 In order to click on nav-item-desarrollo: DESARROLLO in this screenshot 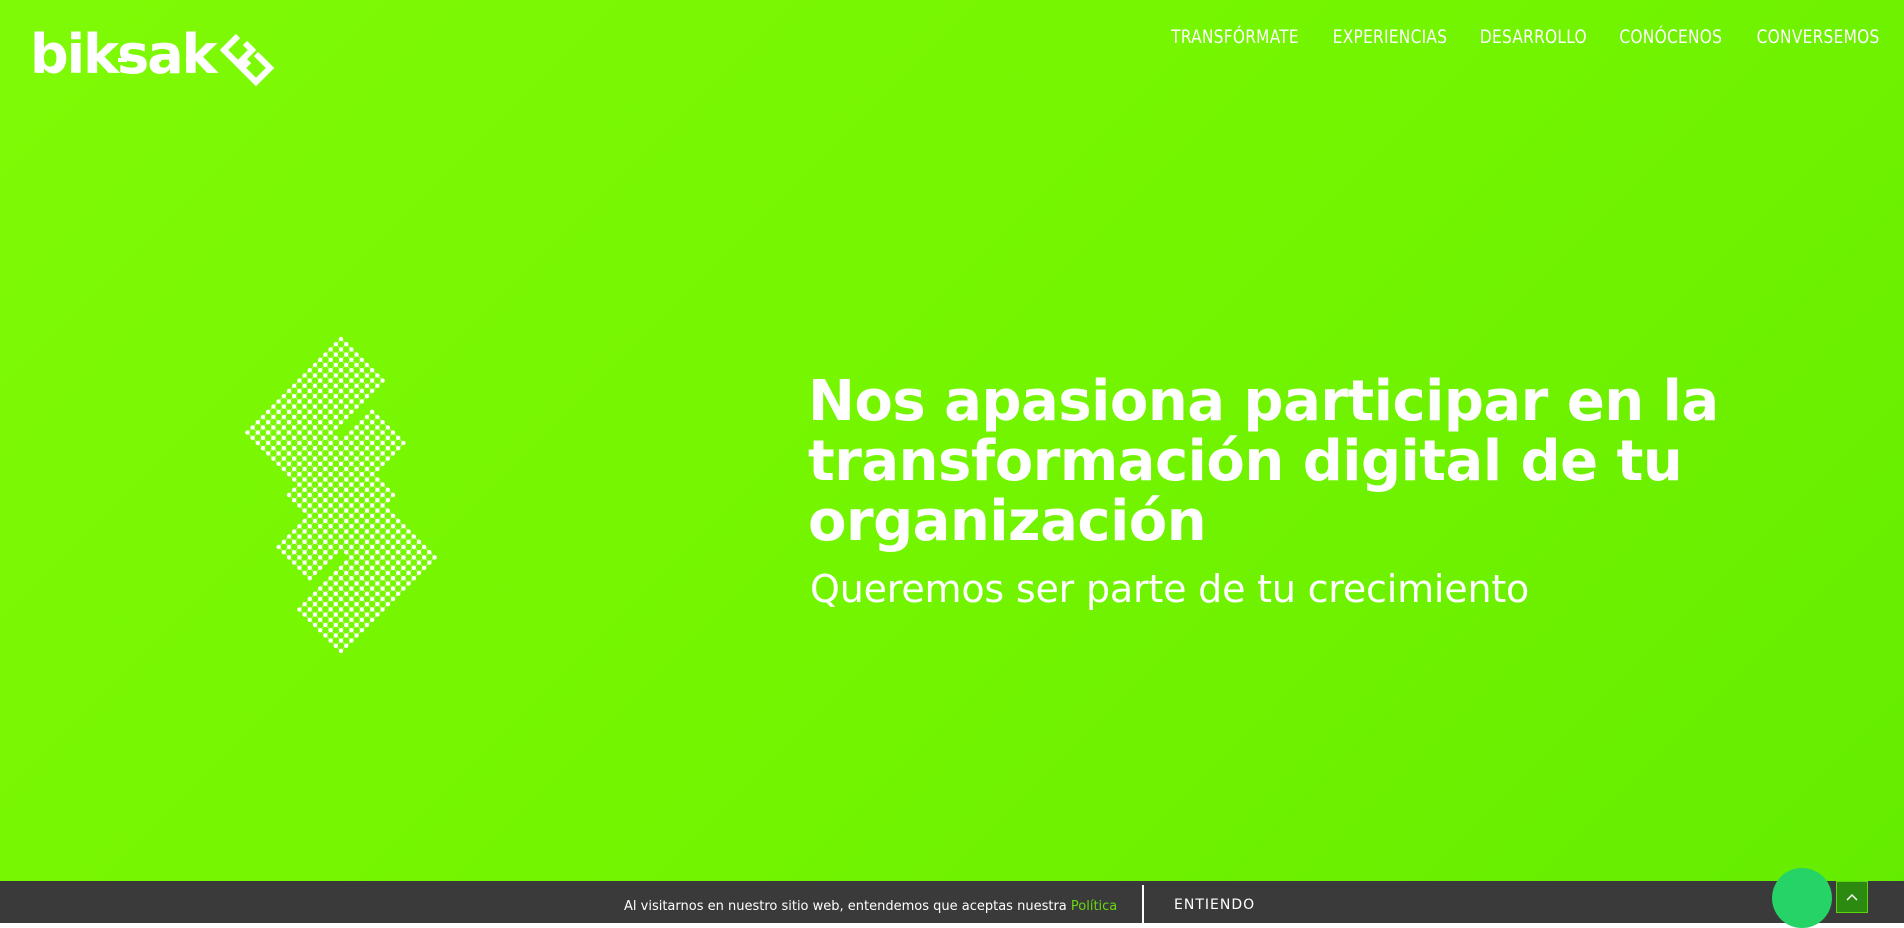, I will do `click(1533, 37)`.